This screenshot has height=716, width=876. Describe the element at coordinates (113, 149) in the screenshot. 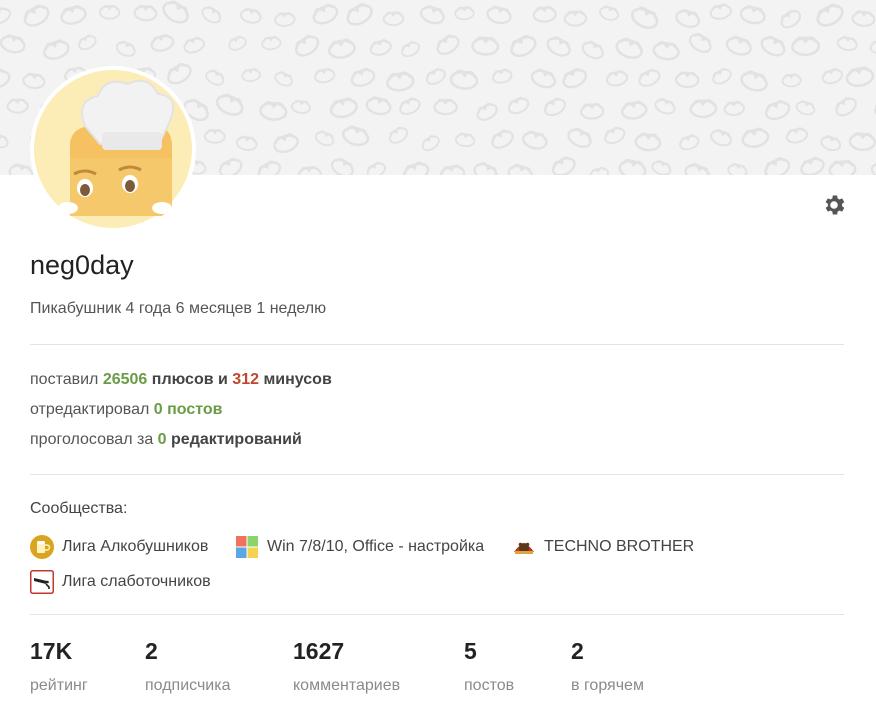

I see `avatar` at that location.